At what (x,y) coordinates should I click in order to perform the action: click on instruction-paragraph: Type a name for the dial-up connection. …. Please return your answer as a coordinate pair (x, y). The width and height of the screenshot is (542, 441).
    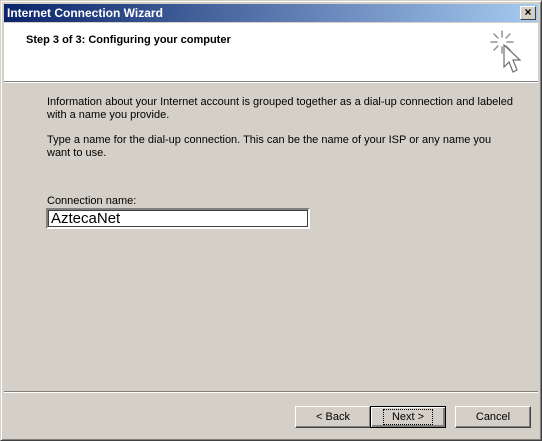
    Looking at the image, I should click on (269, 146).